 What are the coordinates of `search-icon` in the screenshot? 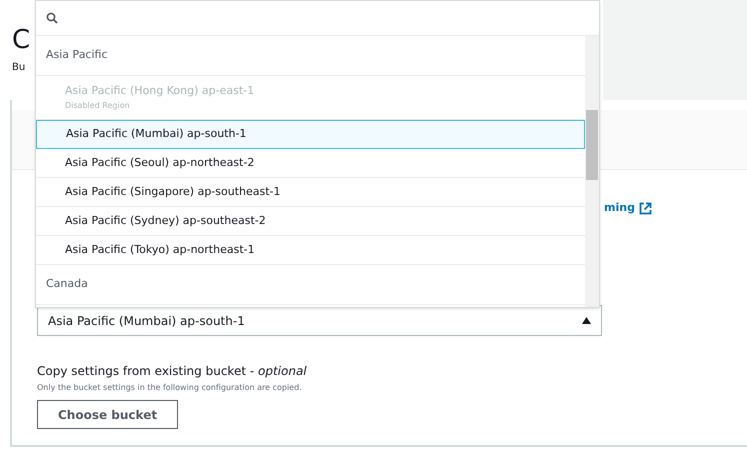 It's located at (52, 18).